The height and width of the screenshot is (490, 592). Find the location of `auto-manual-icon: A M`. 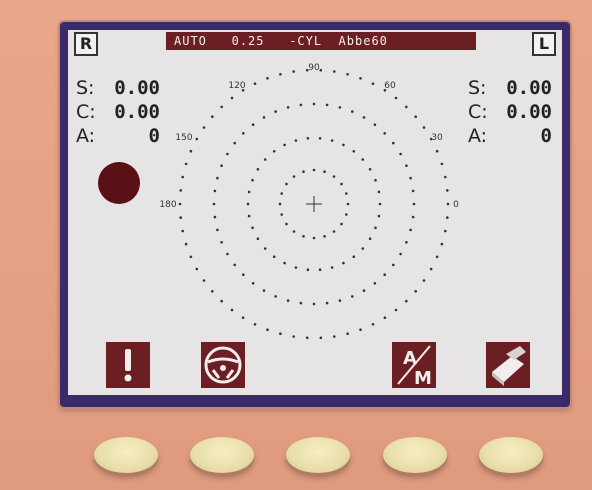

auto-manual-icon: A M is located at coordinates (414, 366).